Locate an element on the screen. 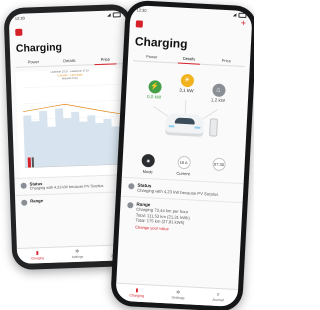 The height and width of the screenshot is (310, 320). flow-lines is located at coordinates (185, 110).